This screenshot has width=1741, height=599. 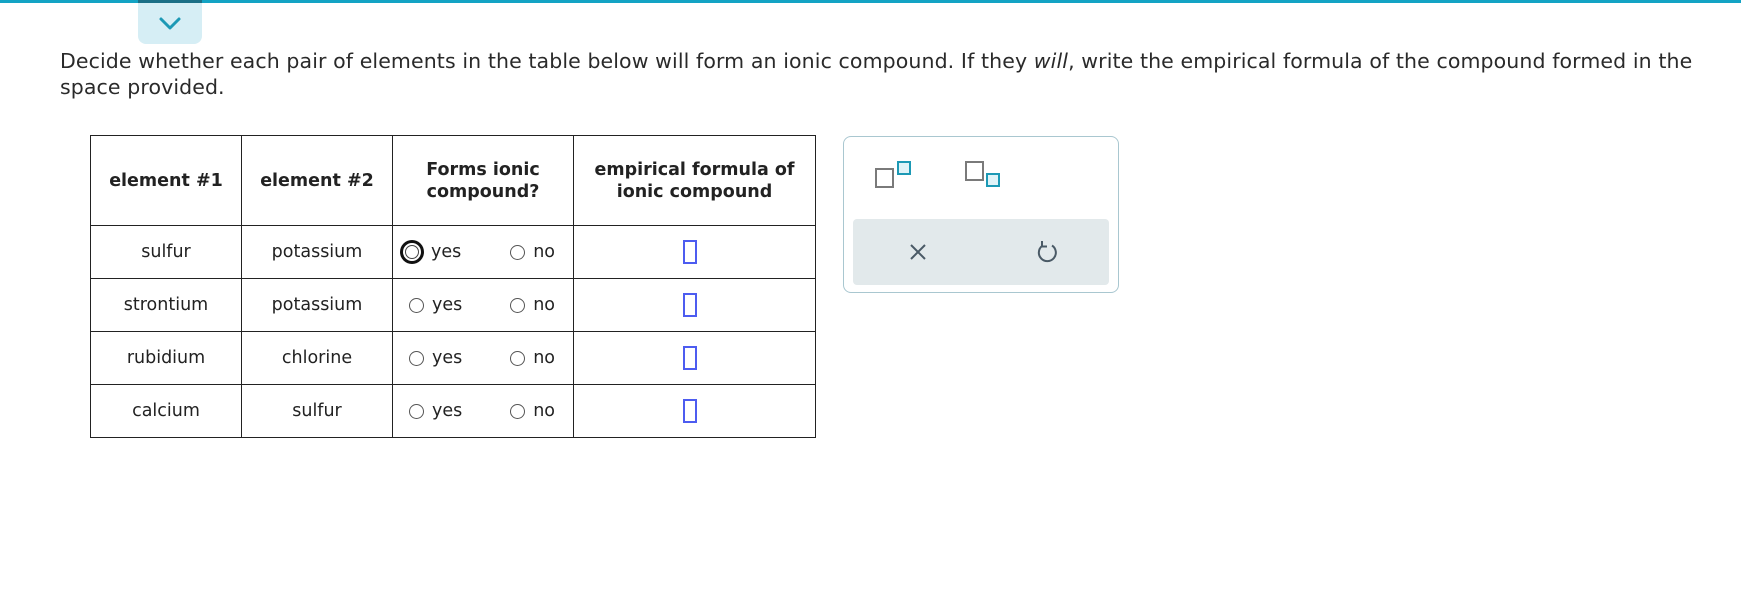 What do you see at coordinates (870, 1) in the screenshot?
I see `top-accent-rule` at bounding box center [870, 1].